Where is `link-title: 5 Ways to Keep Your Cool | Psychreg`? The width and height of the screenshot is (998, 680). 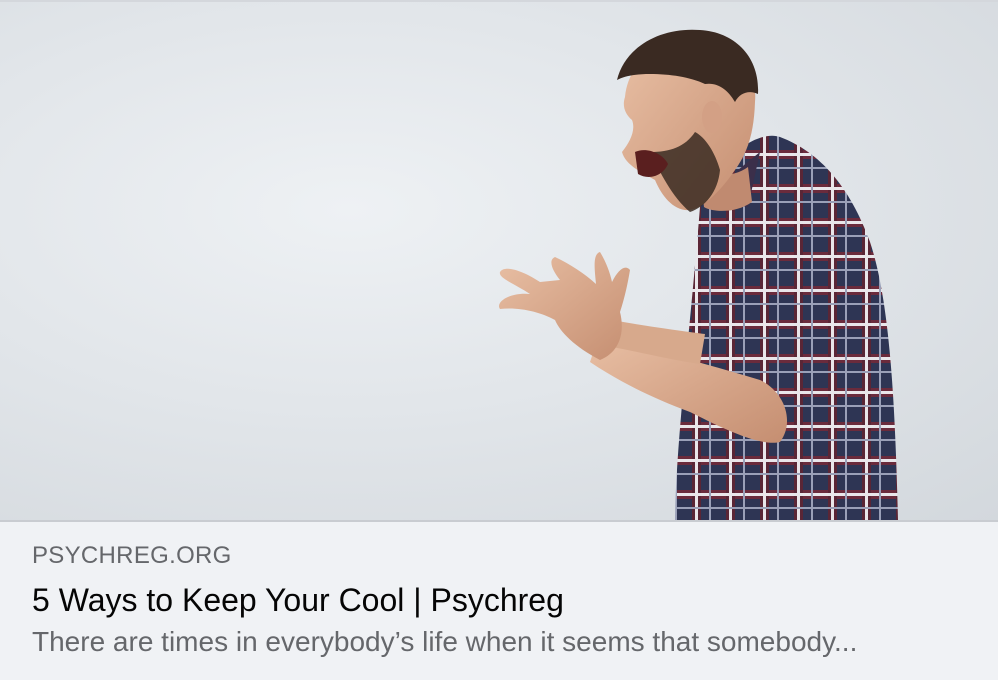 link-title: 5 Ways to Keep Your Cool | Psychreg is located at coordinates (298, 600).